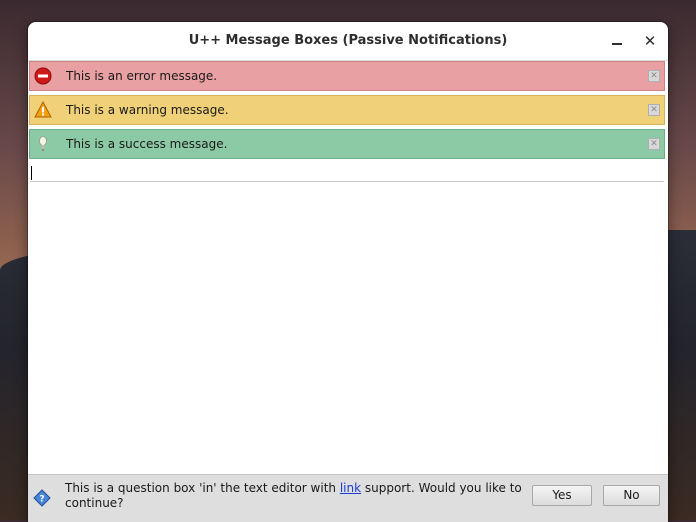 The height and width of the screenshot is (522, 696). What do you see at coordinates (617, 41) in the screenshot?
I see `minimize-button` at bounding box center [617, 41].